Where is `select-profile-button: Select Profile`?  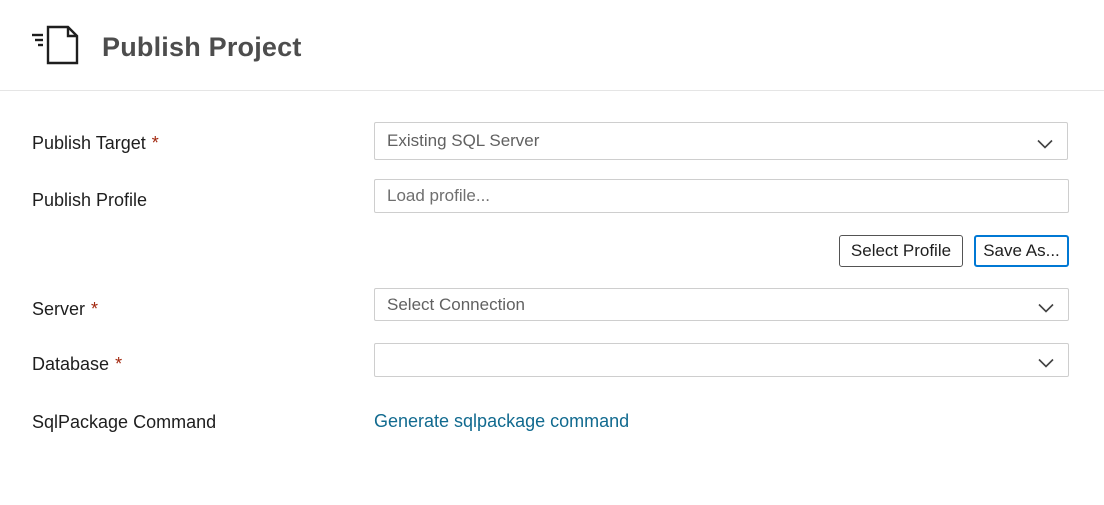 select-profile-button: Select Profile is located at coordinates (901, 251).